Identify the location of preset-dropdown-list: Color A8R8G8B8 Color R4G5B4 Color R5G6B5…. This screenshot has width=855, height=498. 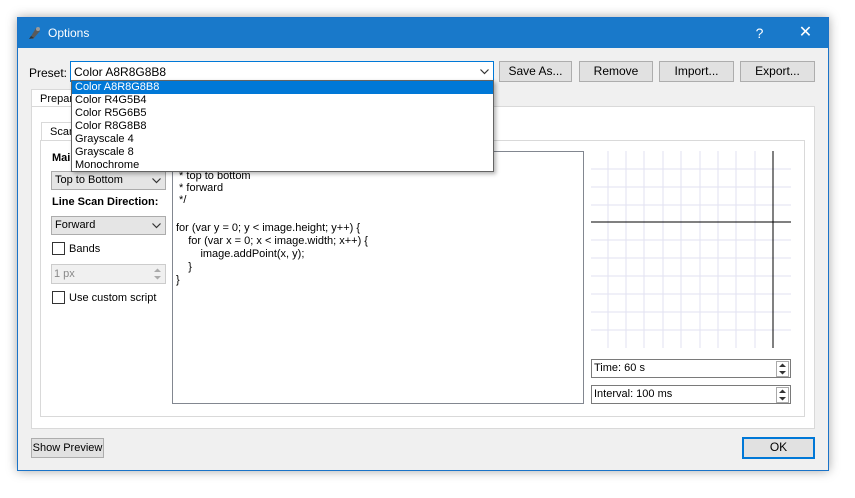
(282, 126).